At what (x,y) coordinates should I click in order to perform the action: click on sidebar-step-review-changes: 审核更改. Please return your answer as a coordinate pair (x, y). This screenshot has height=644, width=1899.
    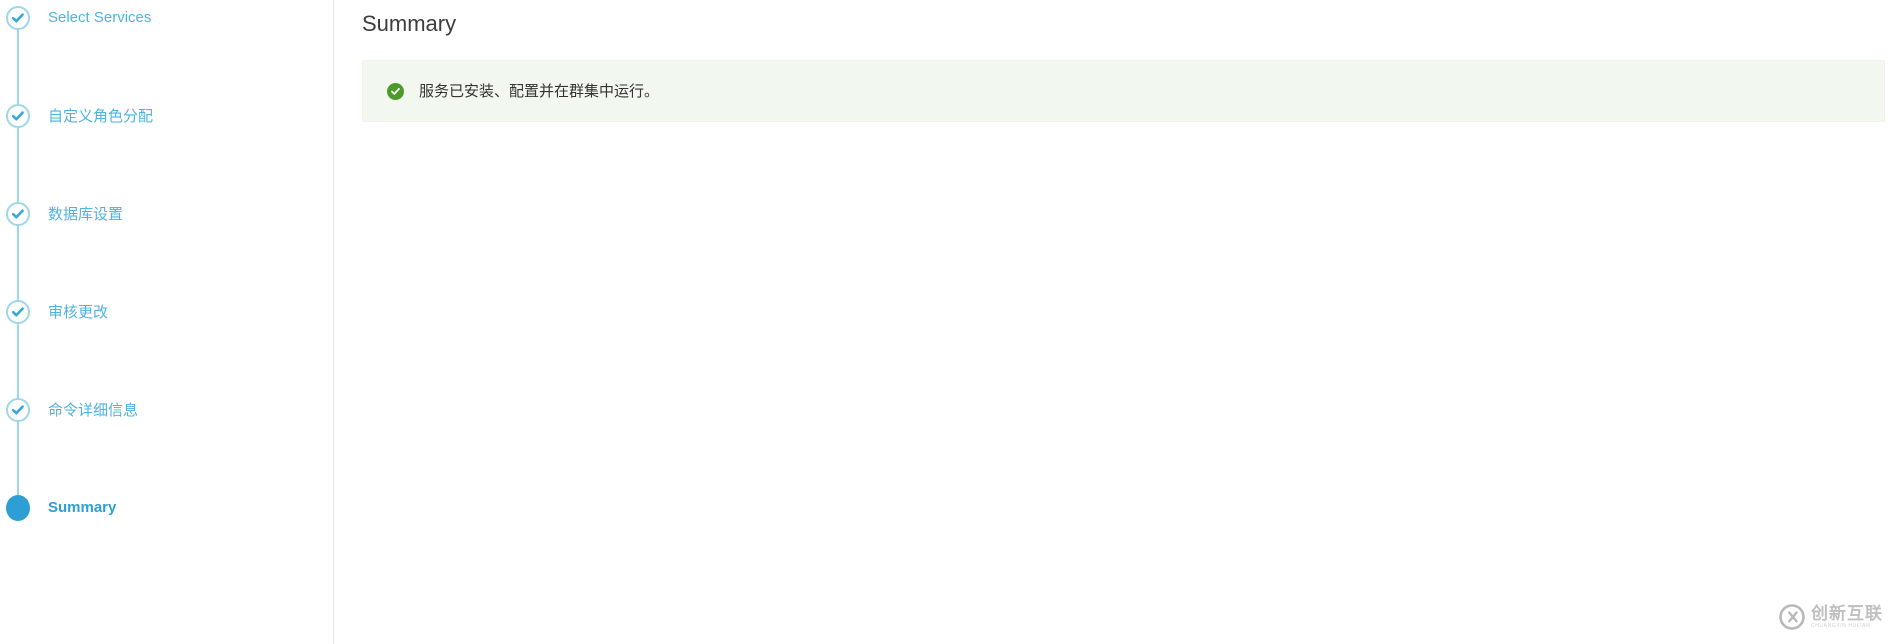
    Looking at the image, I should click on (166, 343).